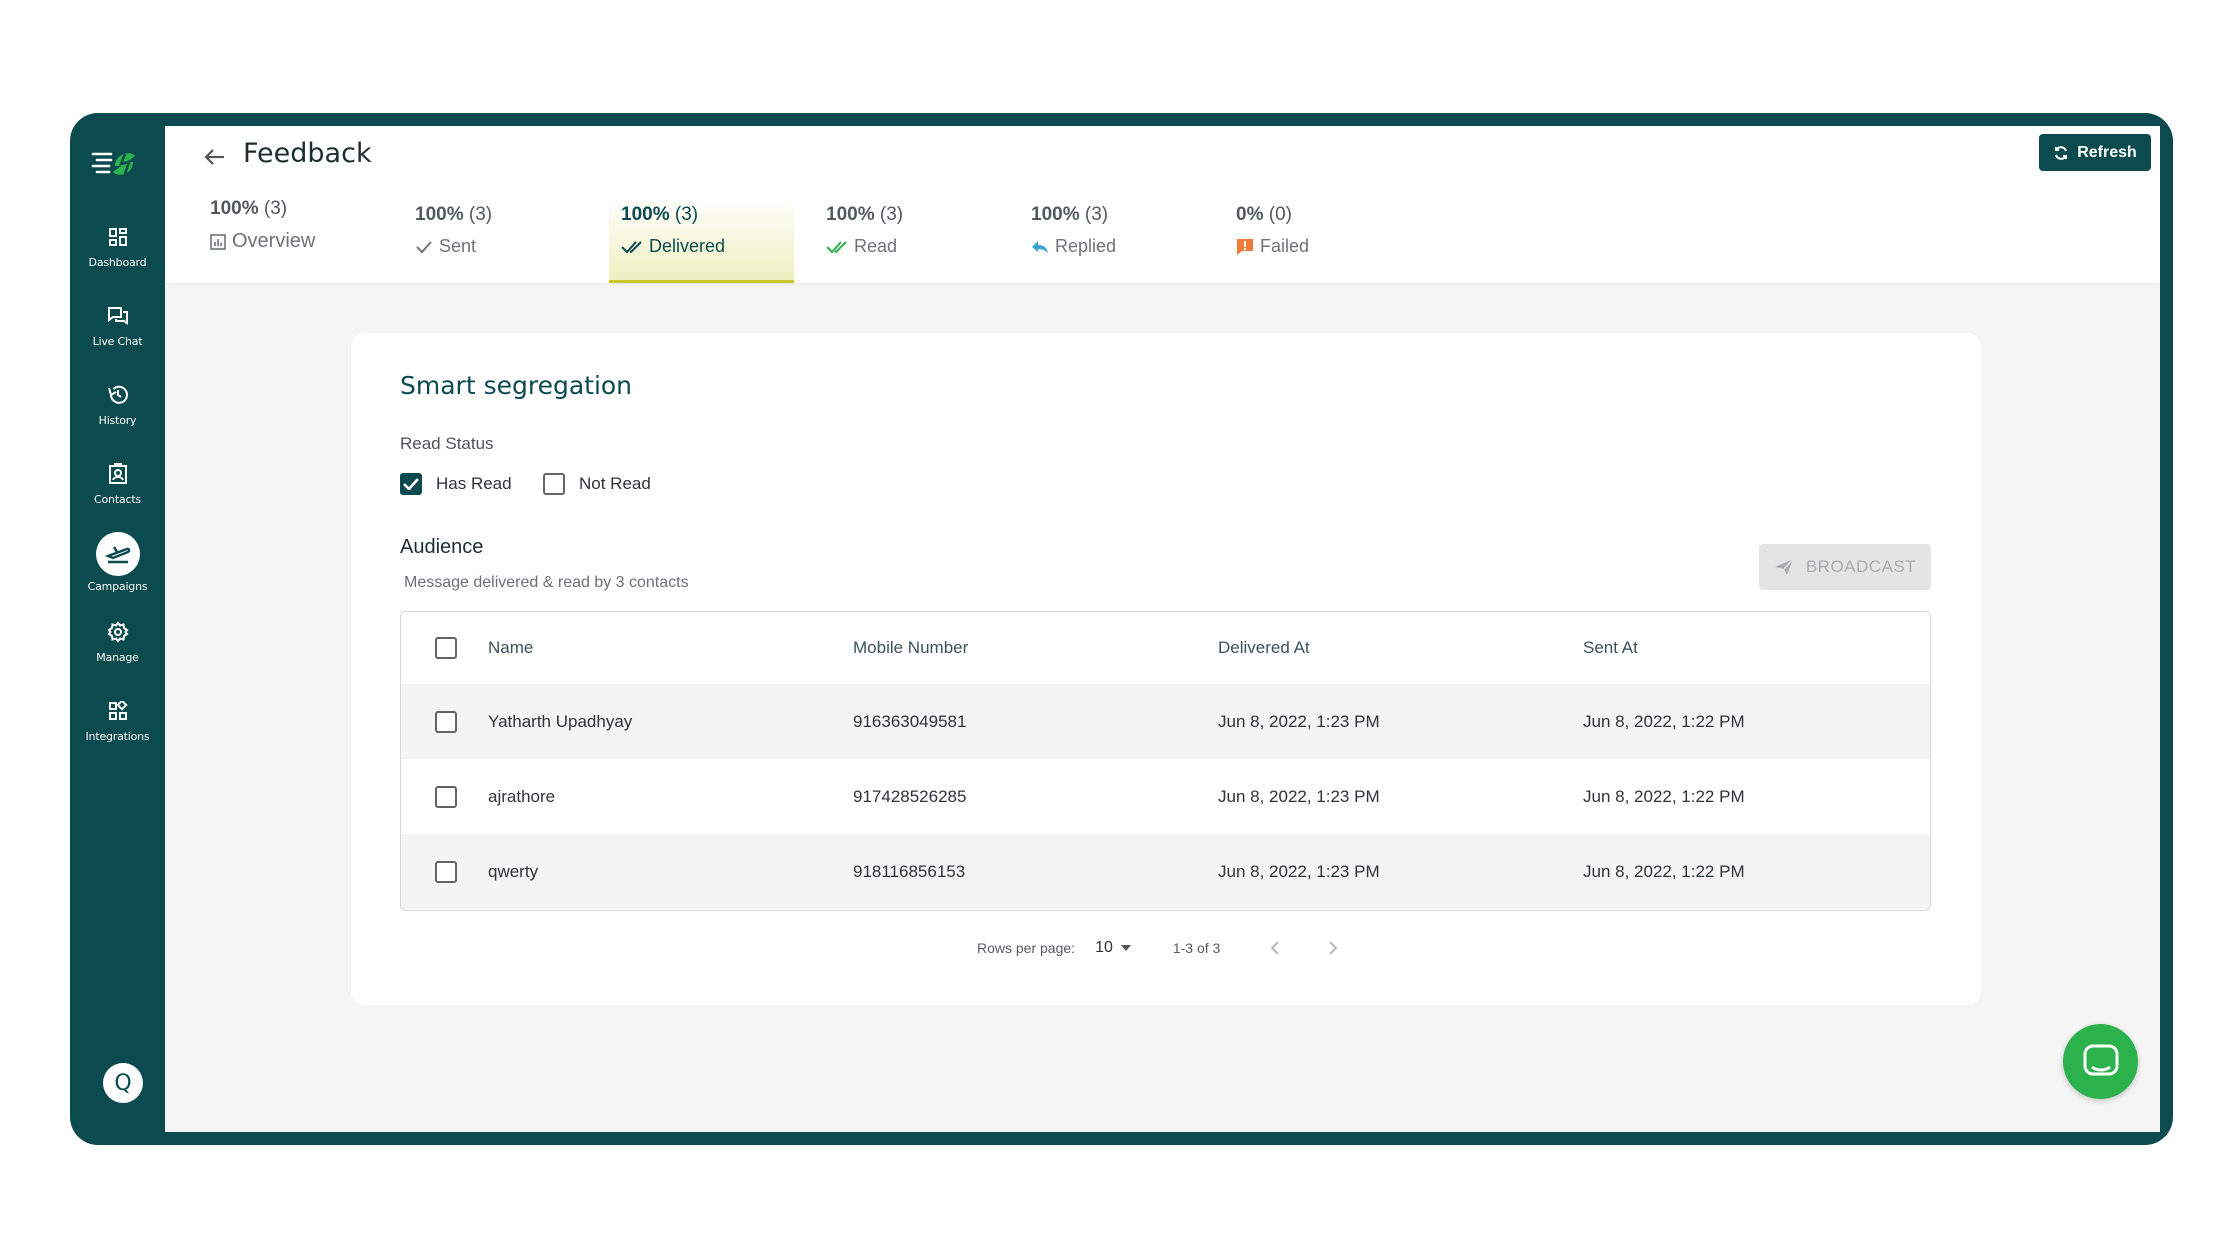 This screenshot has height=1260, width=2240. Describe the element at coordinates (1861, 566) in the screenshot. I see `broadcast-label: BROADCAST` at that location.